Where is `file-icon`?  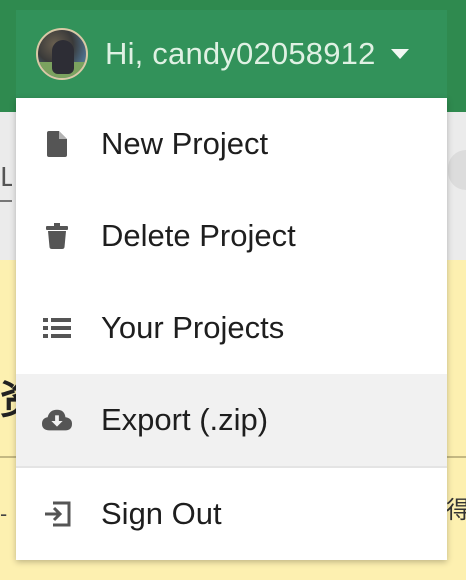 file-icon is located at coordinates (57, 144).